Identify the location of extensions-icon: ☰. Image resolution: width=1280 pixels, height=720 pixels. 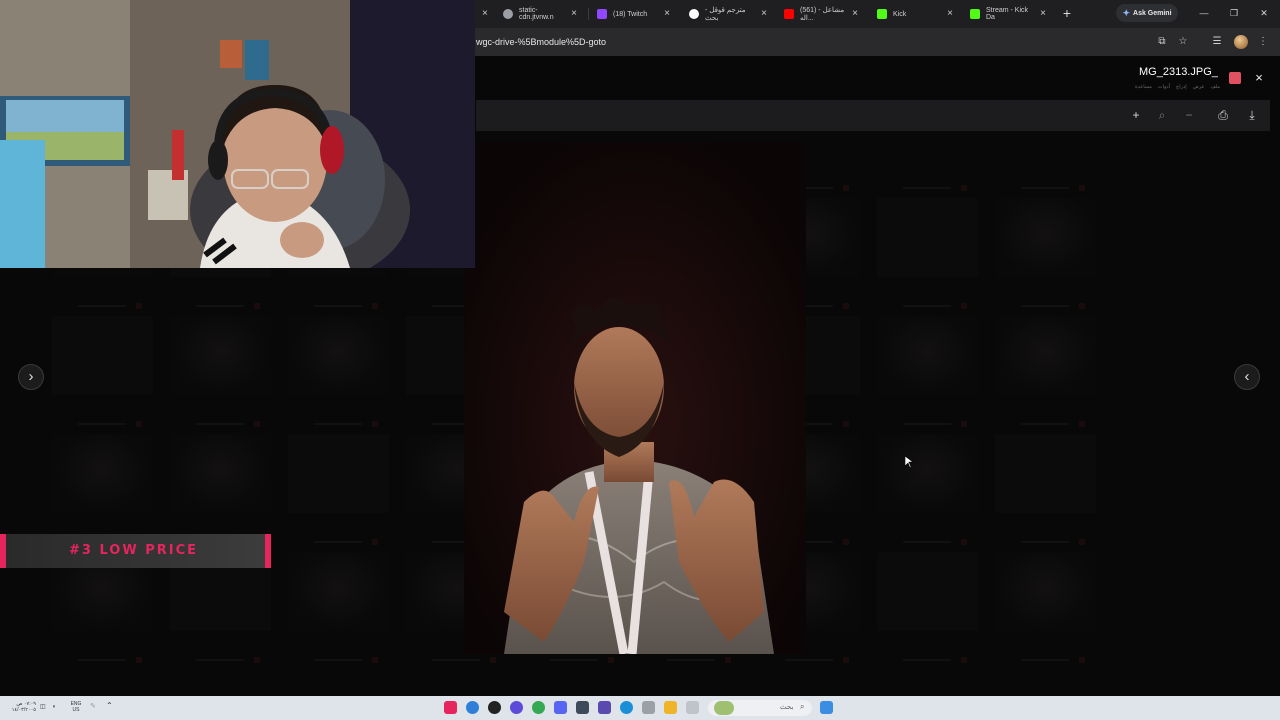
(1217, 42).